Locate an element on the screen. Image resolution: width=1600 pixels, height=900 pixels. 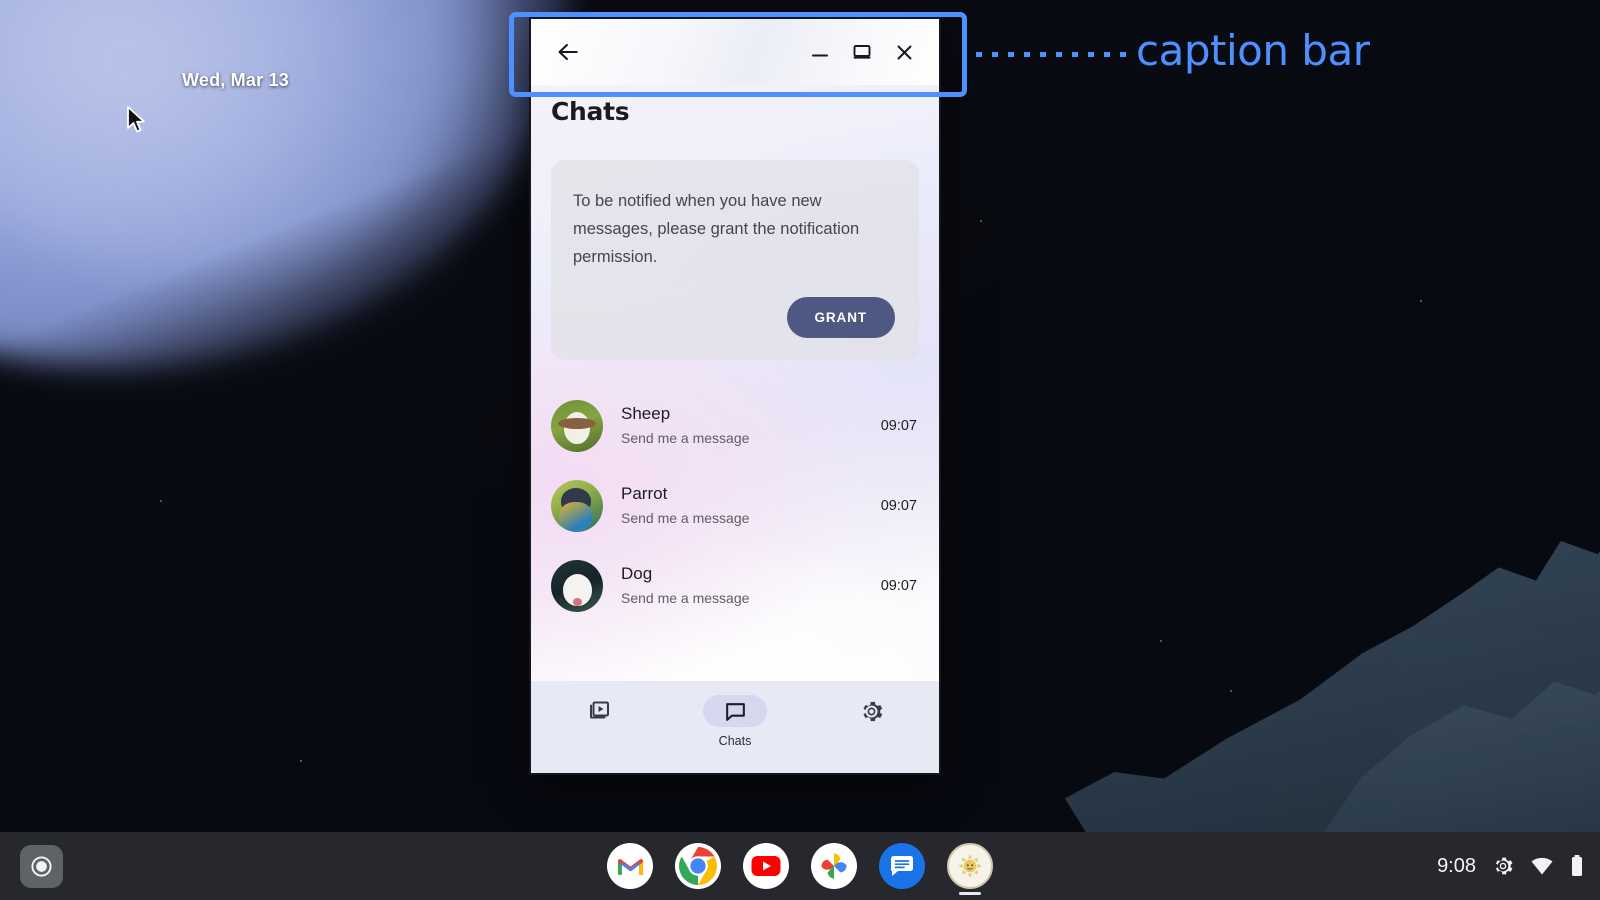
minimize-button is located at coordinates (820, 52).